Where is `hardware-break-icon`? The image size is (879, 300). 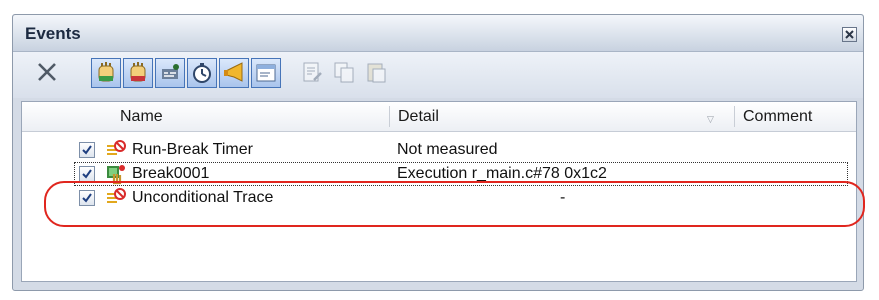
hardware-break-icon is located at coordinates (106, 72).